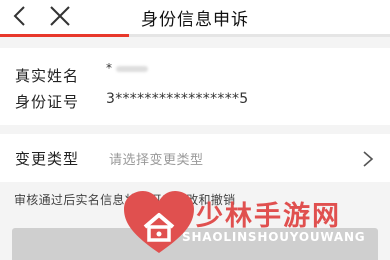 The width and height of the screenshot is (390, 260). What do you see at coordinates (195, 20) in the screenshot?
I see `page-title: 身份信息申诉` at bounding box center [195, 20].